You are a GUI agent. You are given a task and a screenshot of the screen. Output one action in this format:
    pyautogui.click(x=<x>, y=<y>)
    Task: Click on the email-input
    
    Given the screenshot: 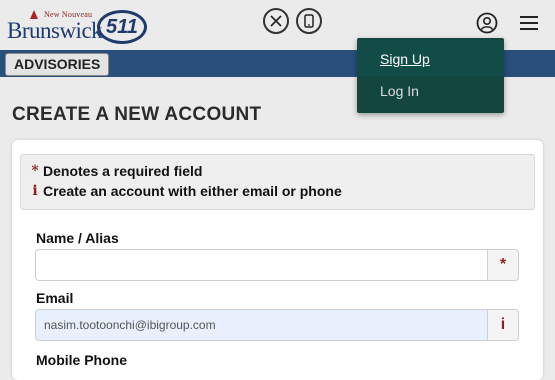 What is the action you would take?
    pyautogui.click(x=261, y=325)
    